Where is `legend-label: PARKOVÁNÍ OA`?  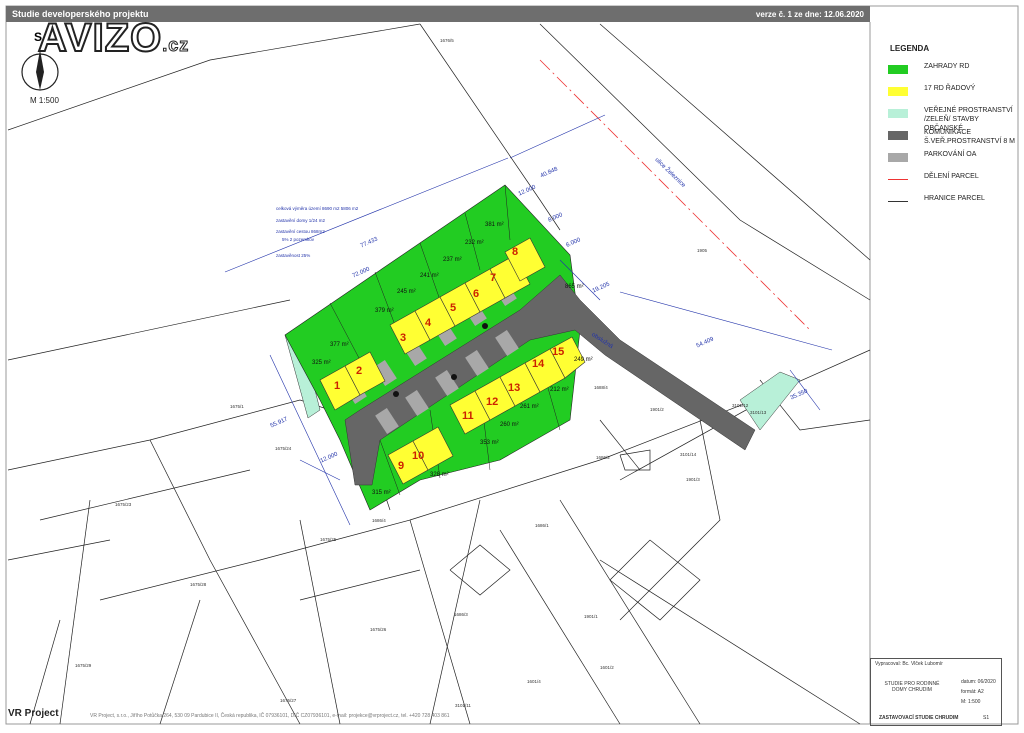
legend-label: PARKOVÁNÍ OA is located at coordinates (950, 154).